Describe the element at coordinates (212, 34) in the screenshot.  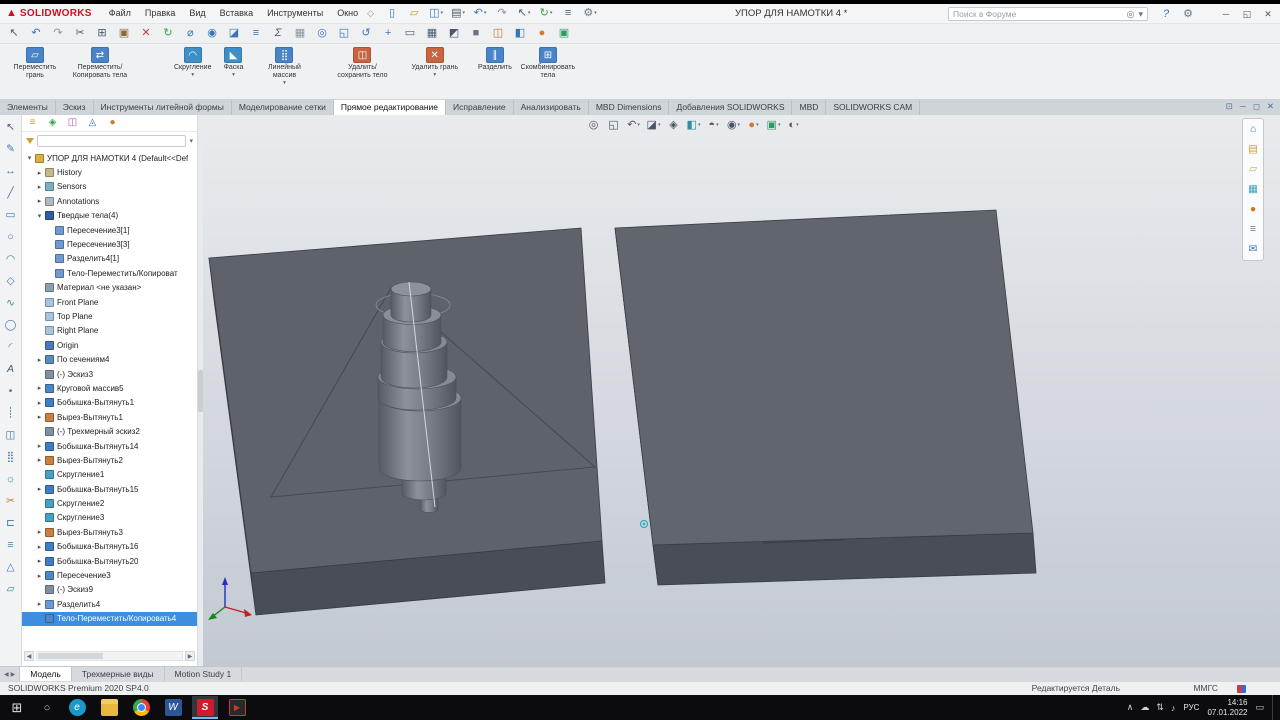
I see `mass-properties-icon: ◉` at that location.